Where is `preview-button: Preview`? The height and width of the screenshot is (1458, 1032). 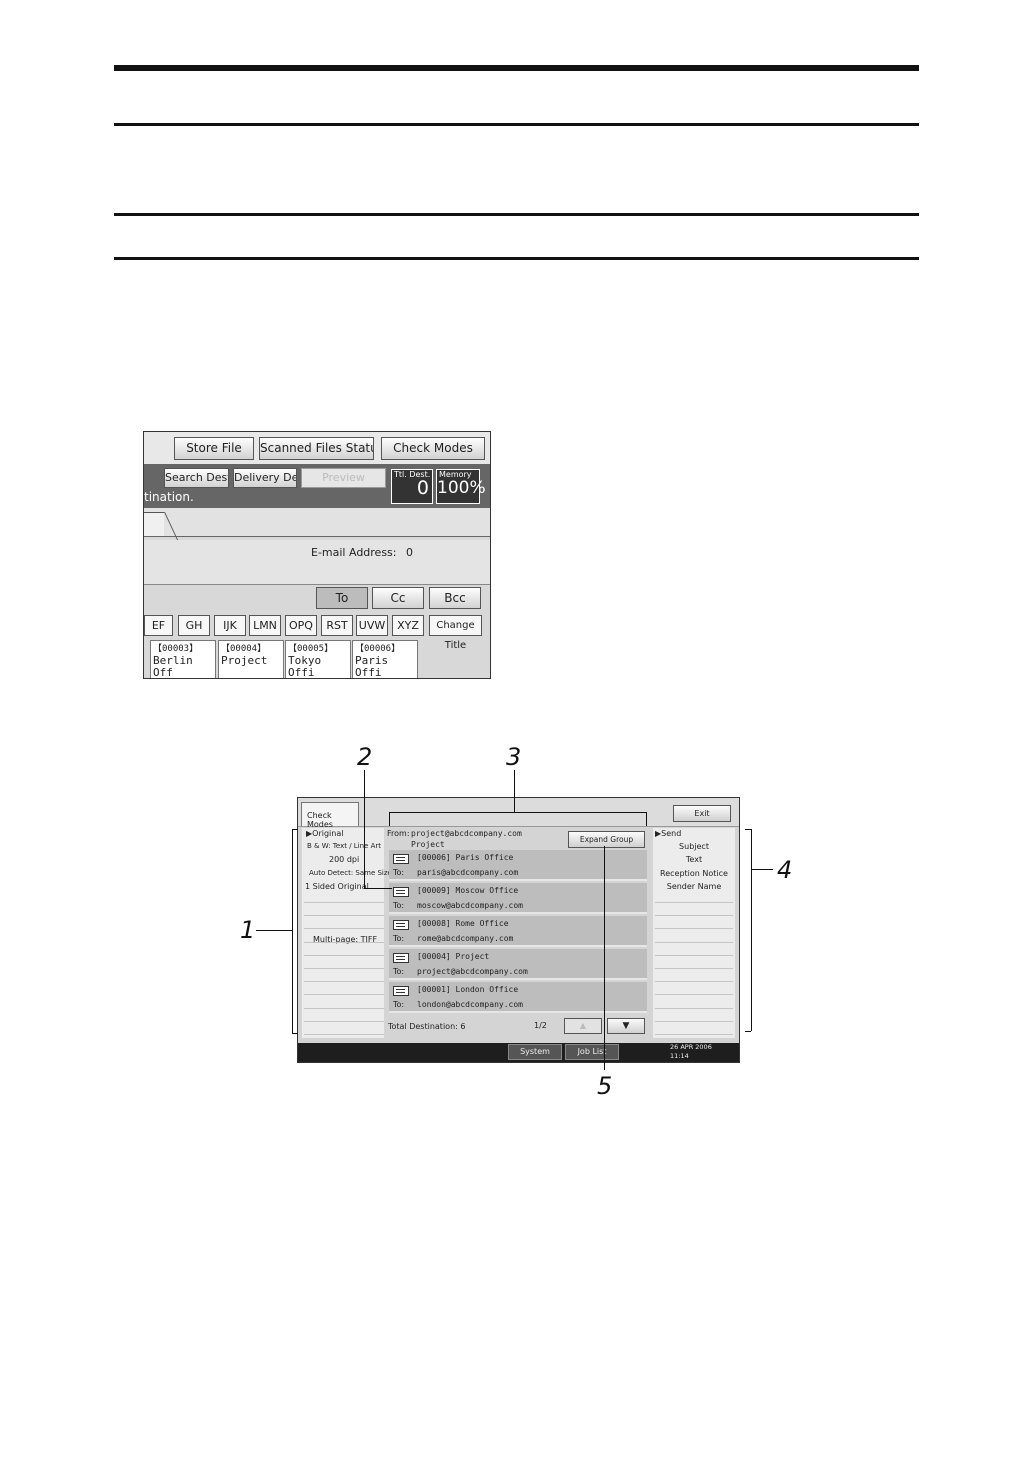
preview-button: Preview is located at coordinates (343, 478).